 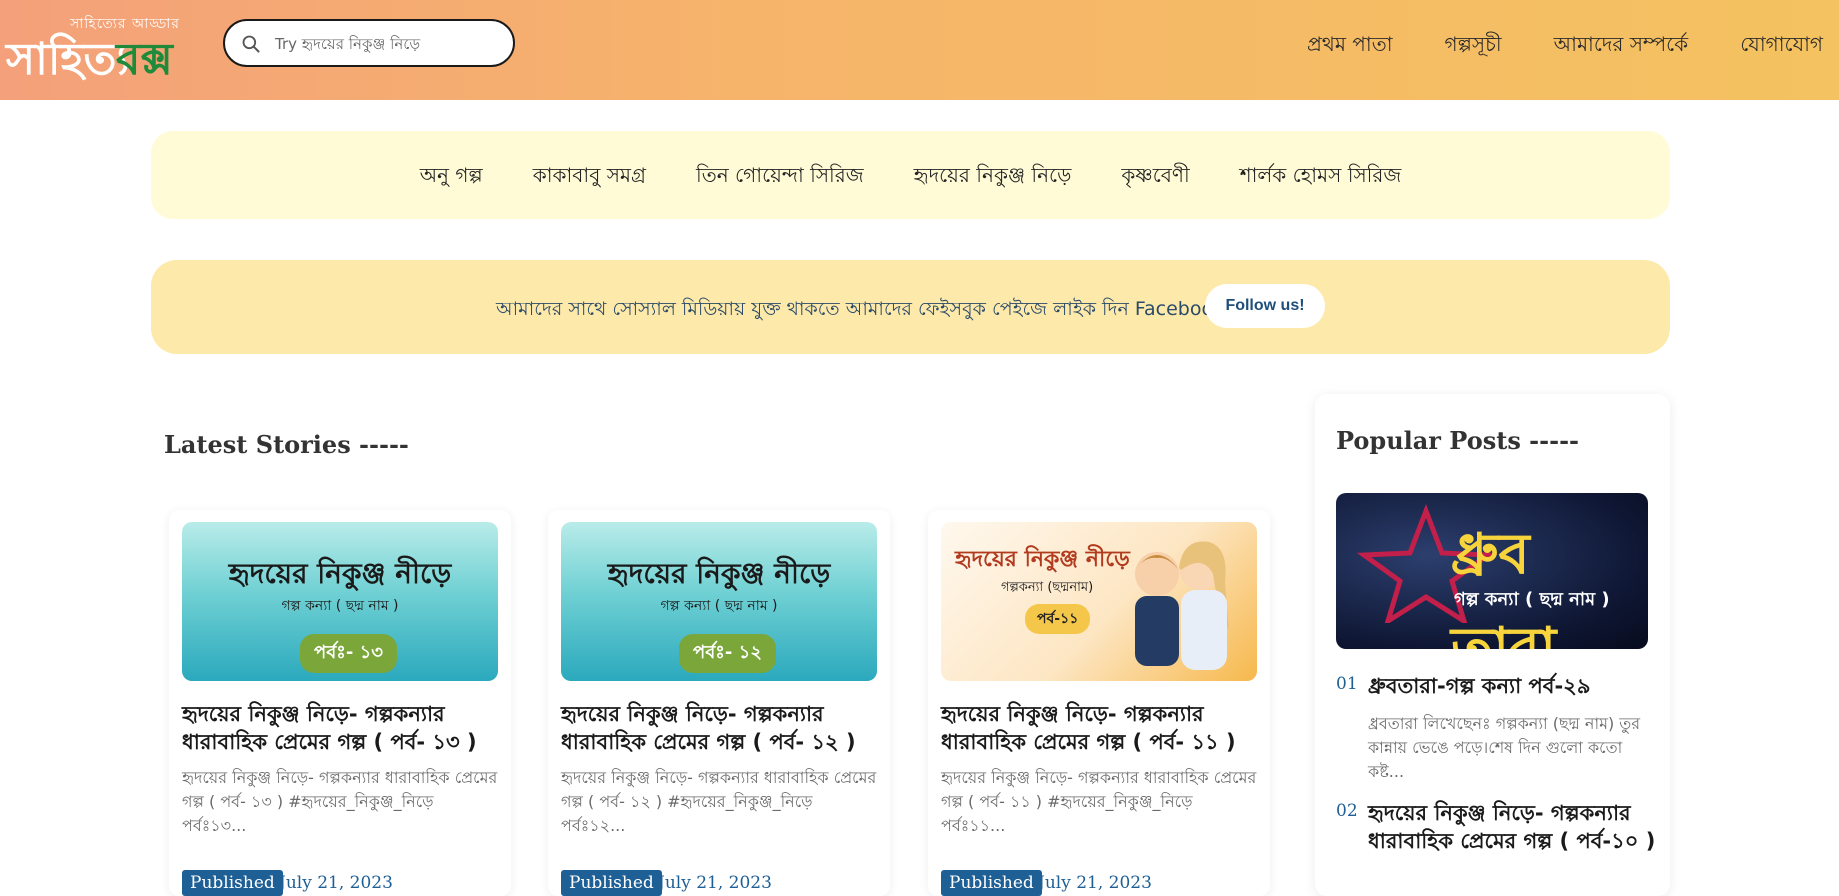 What do you see at coordinates (1473, 46) in the screenshot?
I see `nav-story-list: গল্পসূচী` at bounding box center [1473, 46].